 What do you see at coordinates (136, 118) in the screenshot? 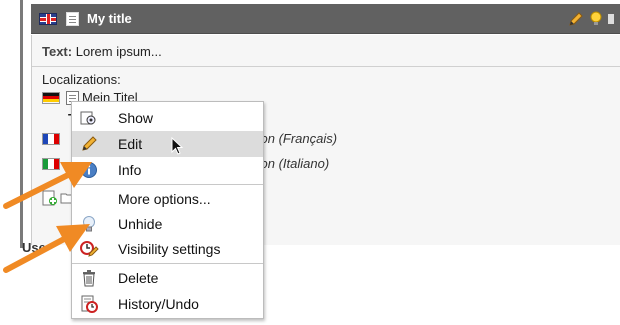
I see `menu-item-label: Show` at bounding box center [136, 118].